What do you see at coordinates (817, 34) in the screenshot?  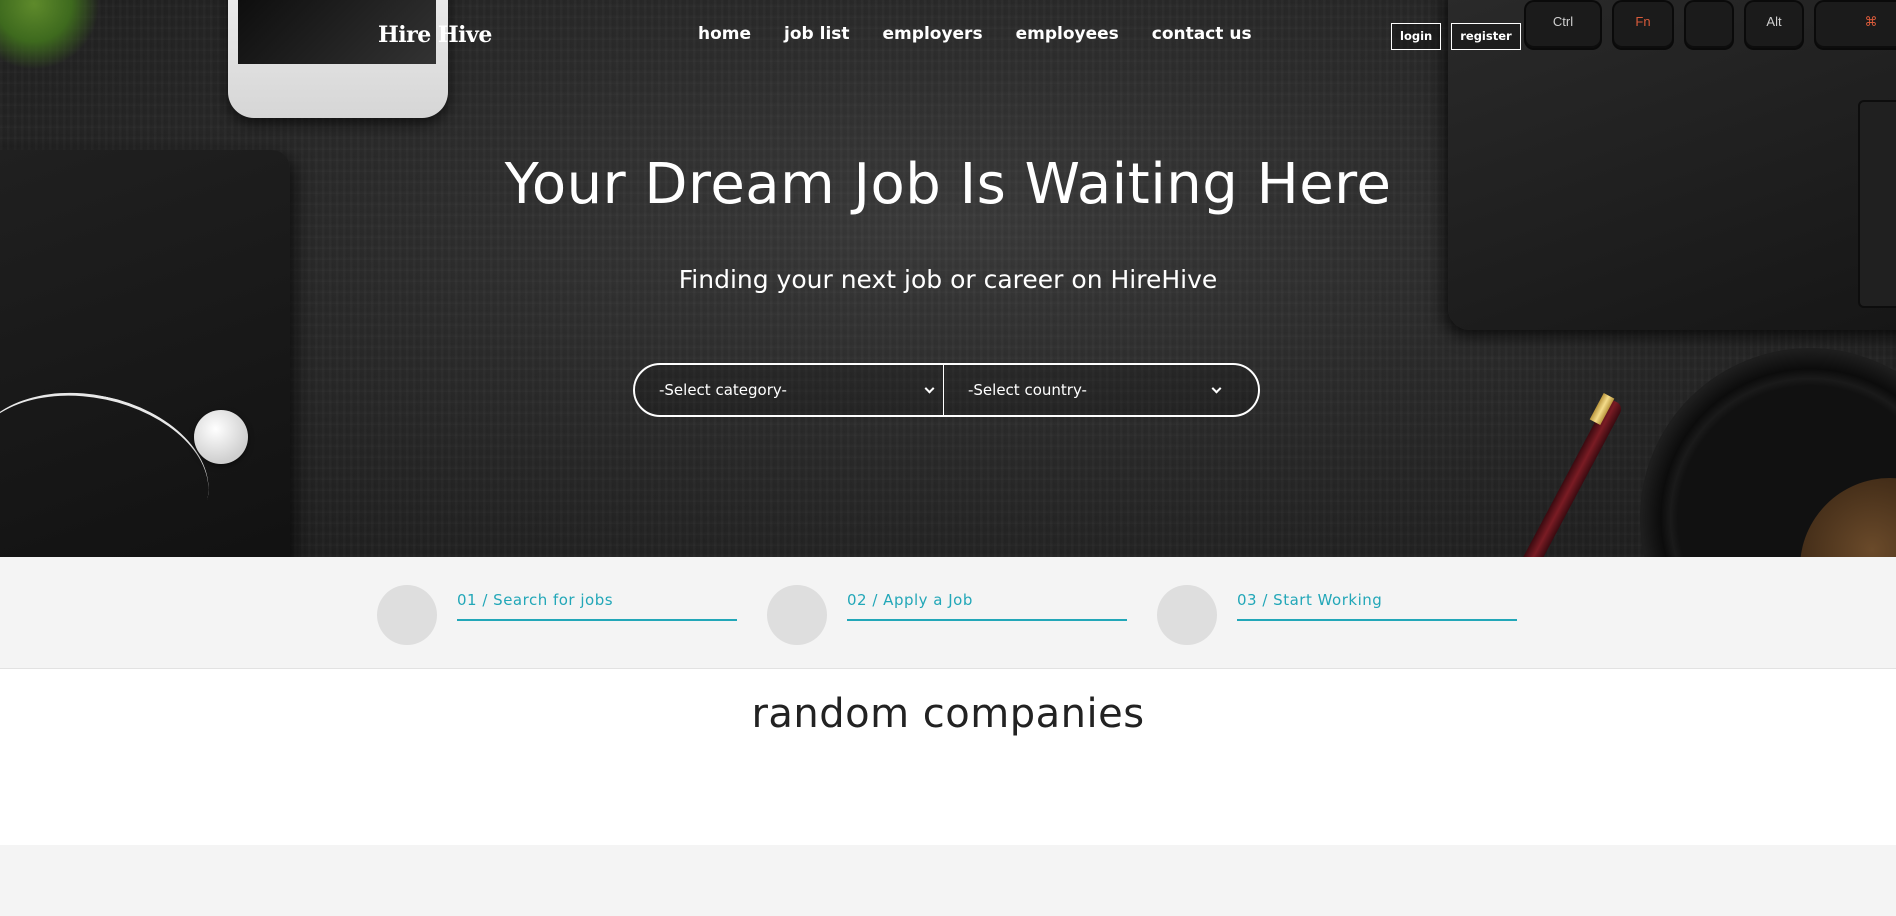 I see `nav-job-list: job list` at bounding box center [817, 34].